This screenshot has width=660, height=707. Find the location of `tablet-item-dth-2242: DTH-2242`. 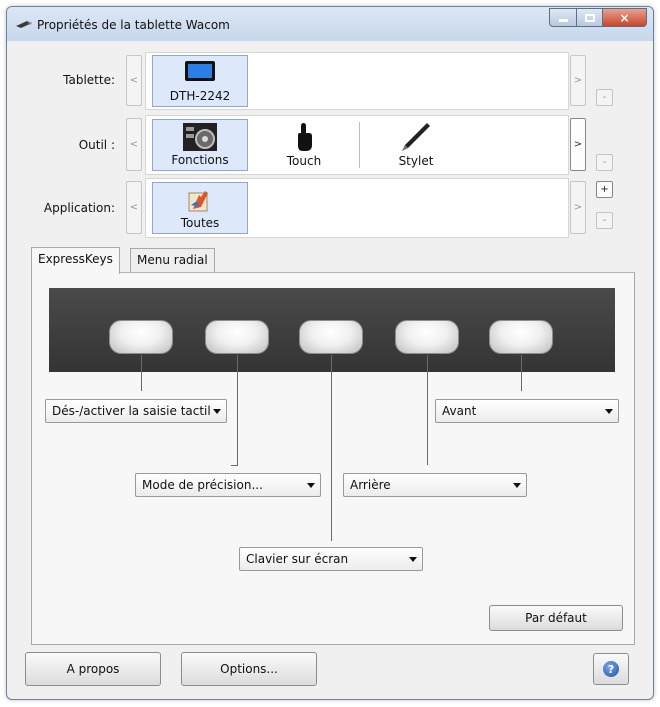

tablet-item-dth-2242: DTH-2242 is located at coordinates (200, 81).